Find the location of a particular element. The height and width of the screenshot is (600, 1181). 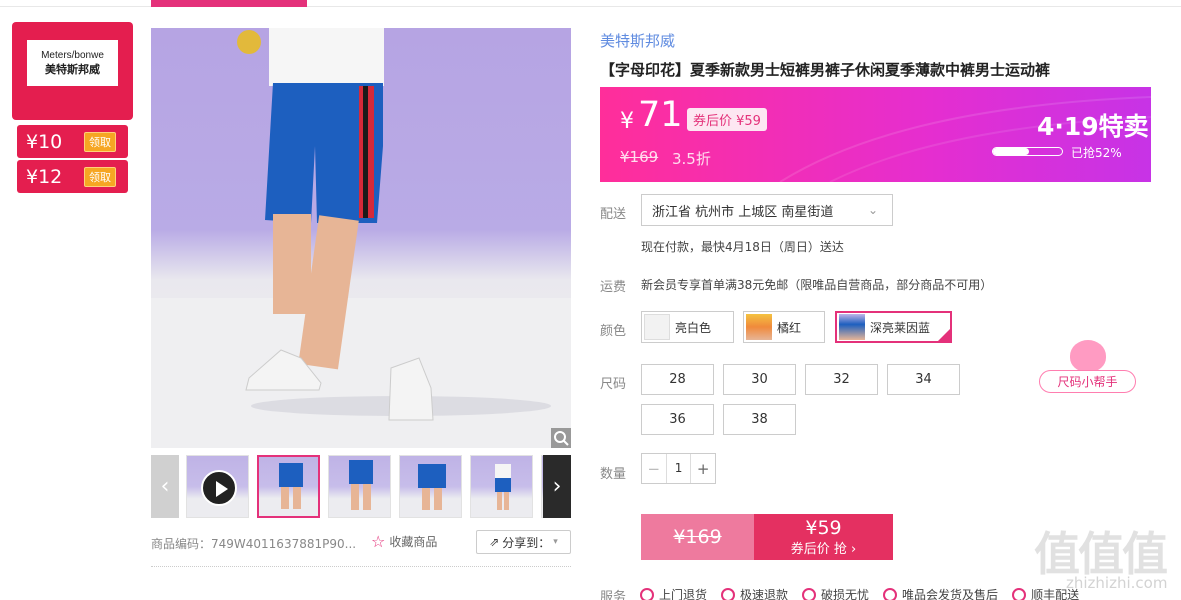

quantity-label: 数量 is located at coordinates (613, 474).